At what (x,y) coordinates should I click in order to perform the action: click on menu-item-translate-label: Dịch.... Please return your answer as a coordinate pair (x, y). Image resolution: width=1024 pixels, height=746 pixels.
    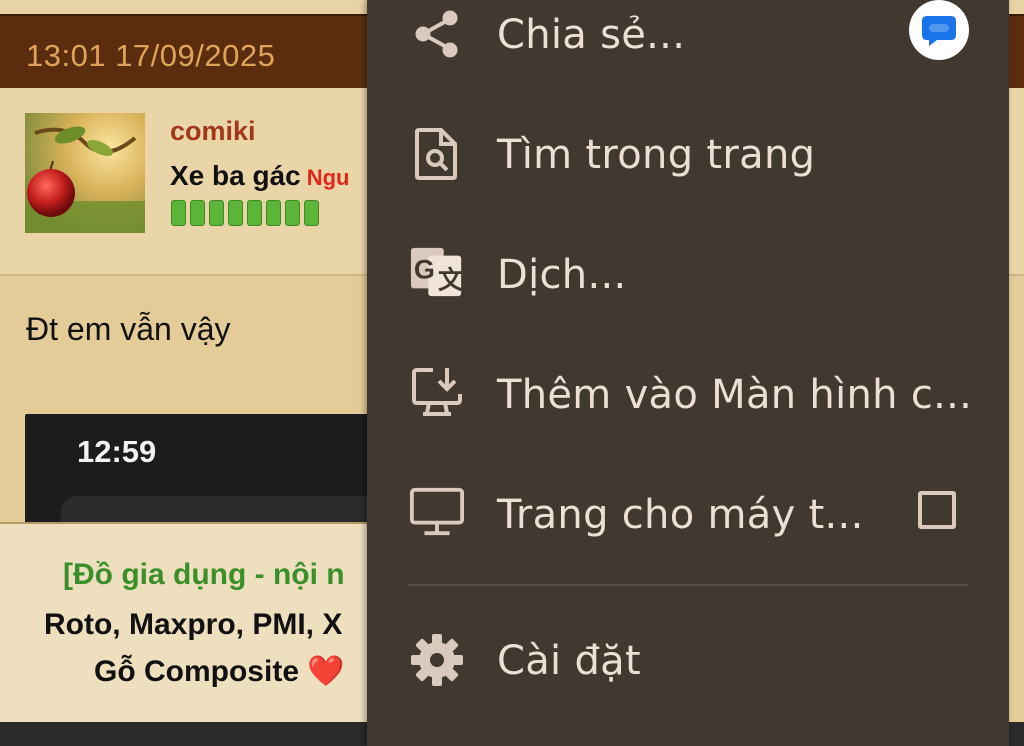
    Looking at the image, I should click on (562, 275).